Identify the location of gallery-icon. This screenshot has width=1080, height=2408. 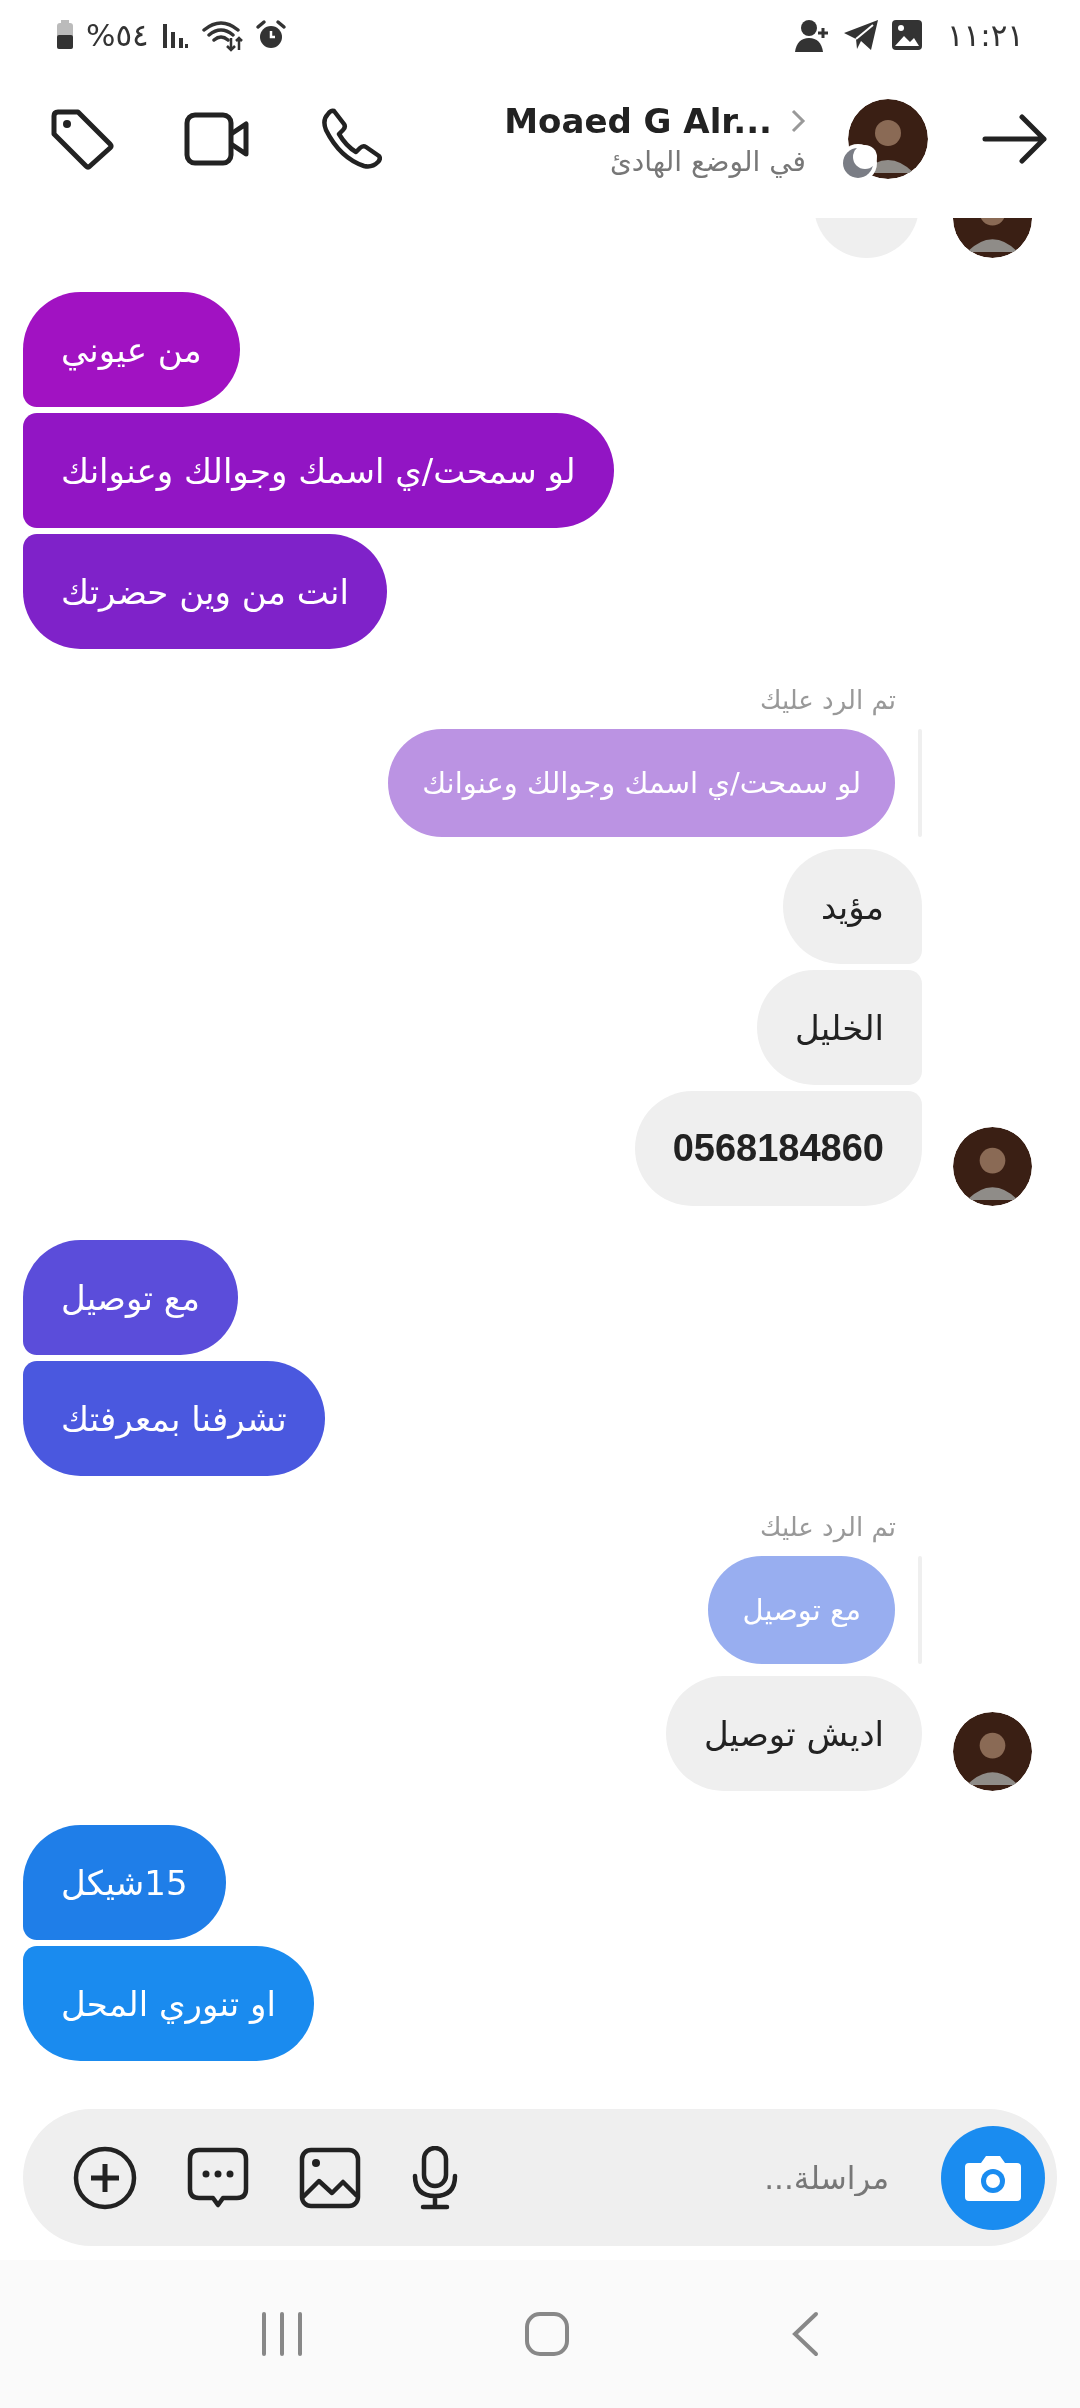
(330, 2177).